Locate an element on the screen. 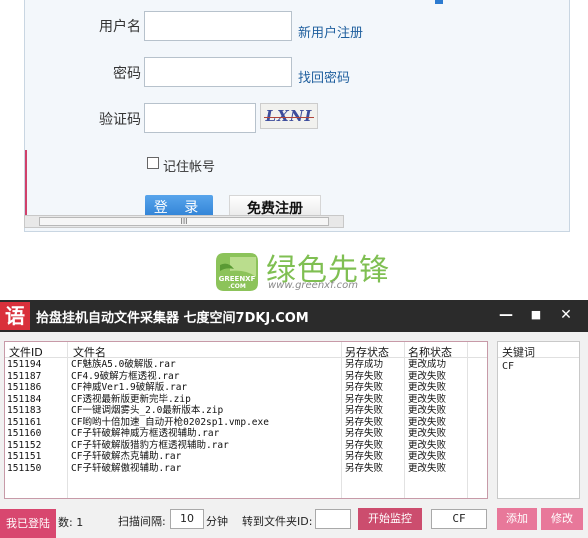 The width and height of the screenshot is (588, 538). file-id-cell: 151194 is located at coordinates (24, 364).